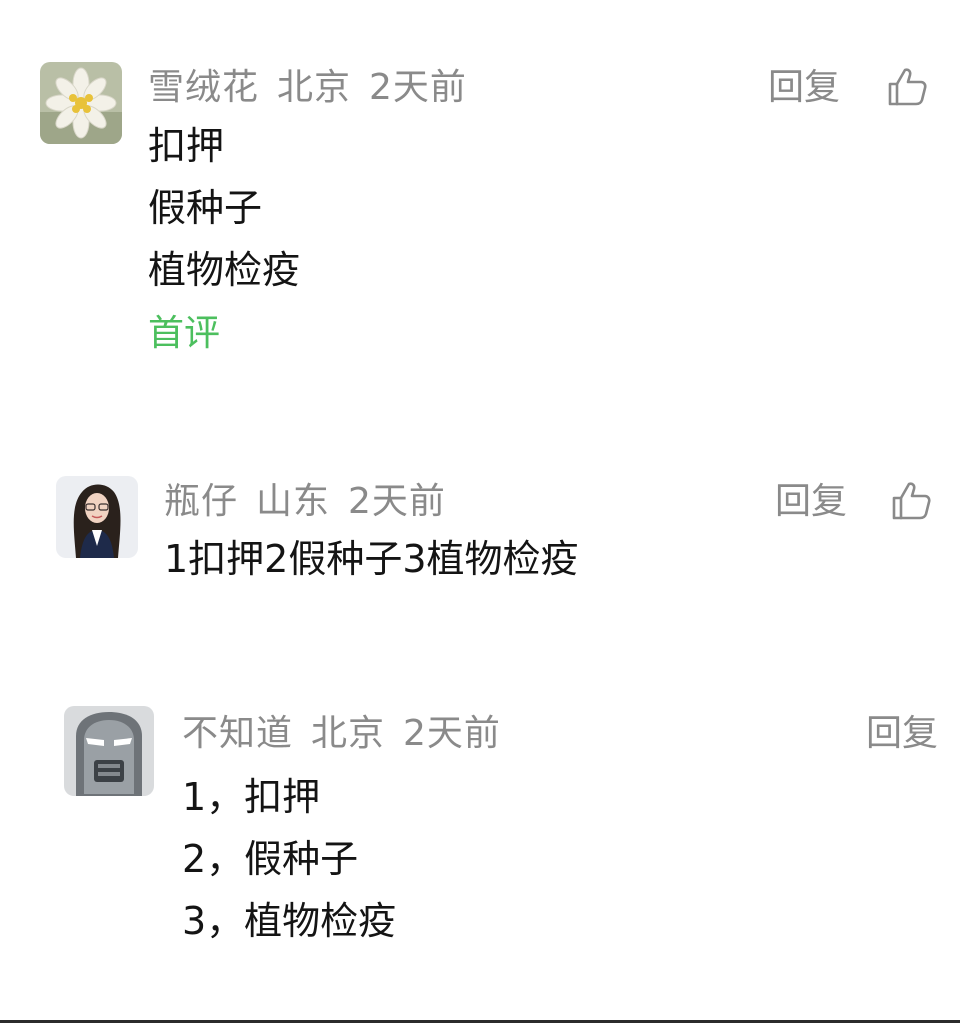  What do you see at coordinates (205, 208) in the screenshot?
I see `comment-line: 假种子` at bounding box center [205, 208].